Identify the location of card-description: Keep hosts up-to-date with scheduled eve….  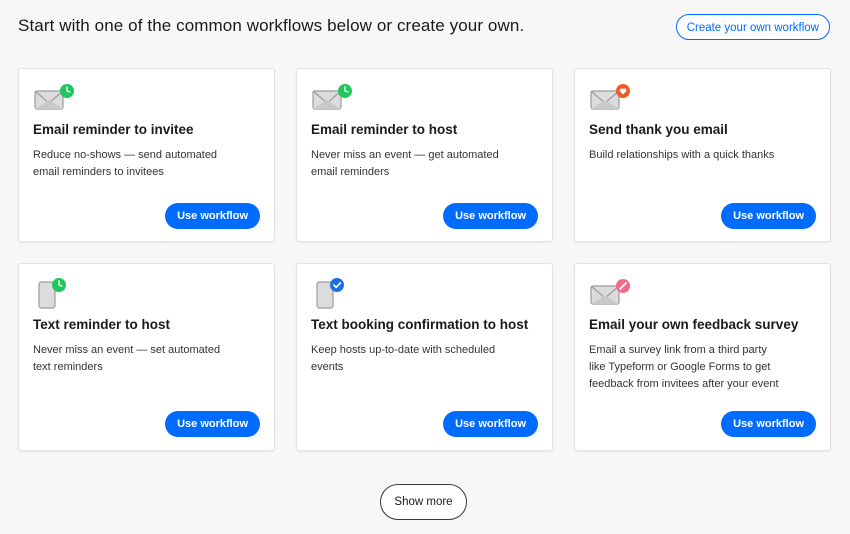
(403, 358).